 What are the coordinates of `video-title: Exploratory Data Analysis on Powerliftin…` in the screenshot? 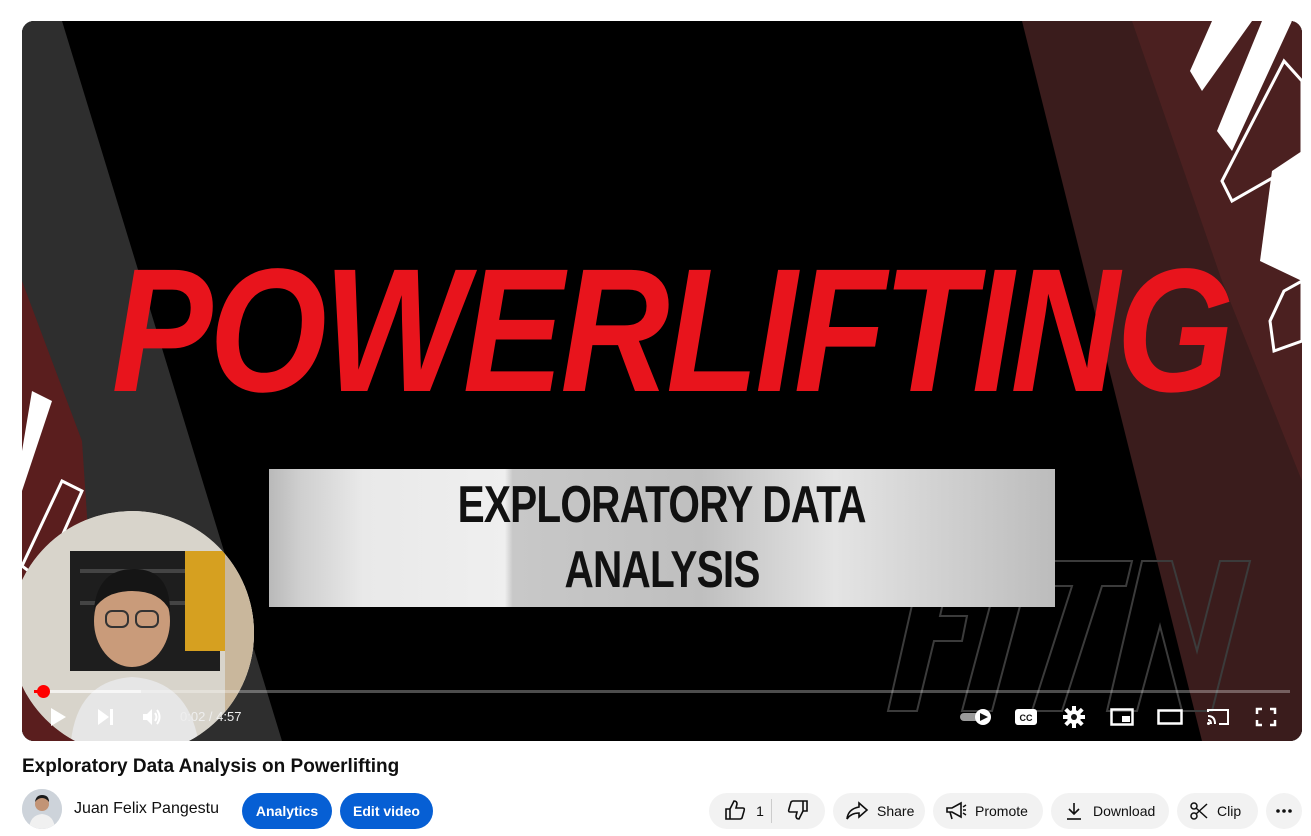 It's located at (211, 766).